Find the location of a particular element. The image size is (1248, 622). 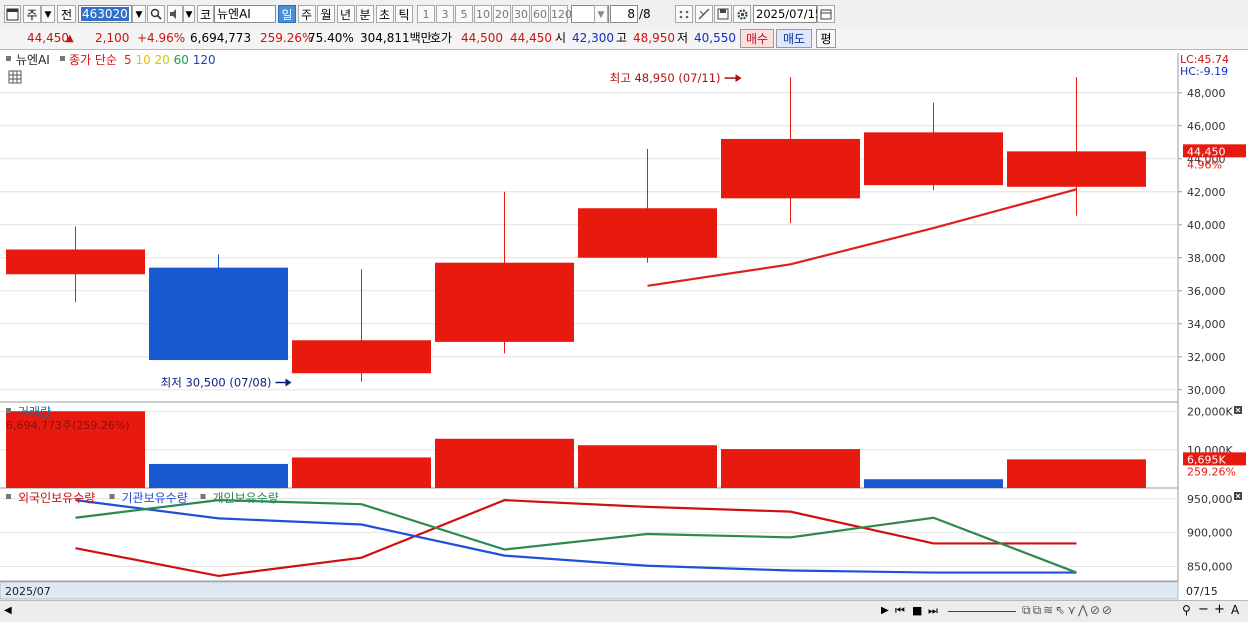

holding-tick-label: 900,000 is located at coordinates (1210, 533).